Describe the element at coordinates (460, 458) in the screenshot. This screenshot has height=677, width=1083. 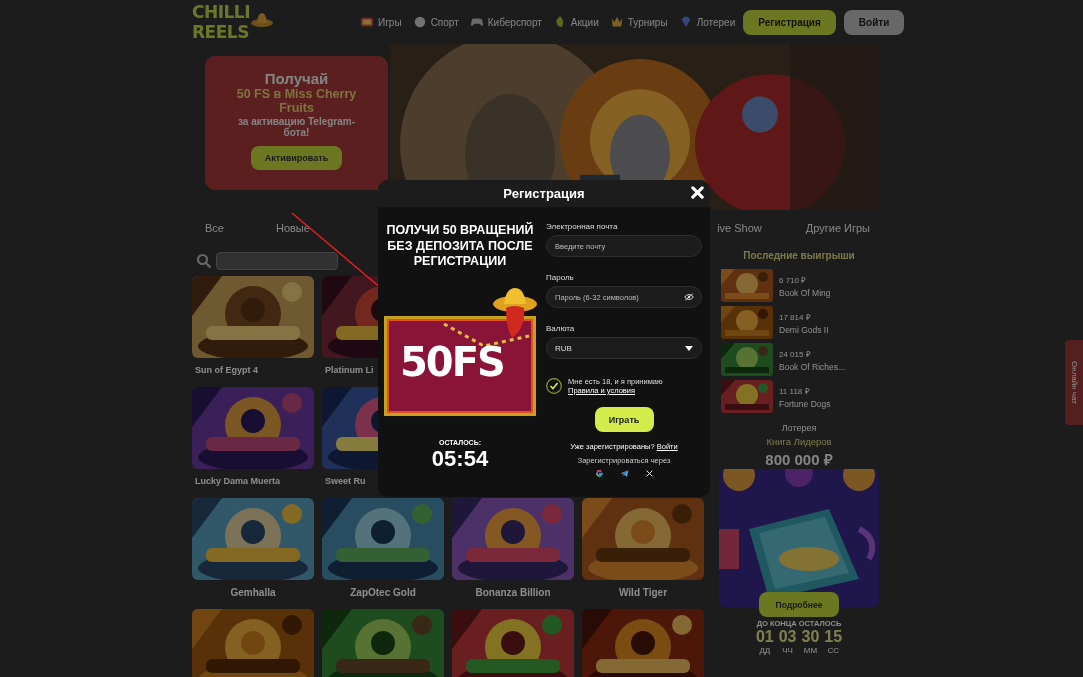
I see `timer: 05:54` at that location.